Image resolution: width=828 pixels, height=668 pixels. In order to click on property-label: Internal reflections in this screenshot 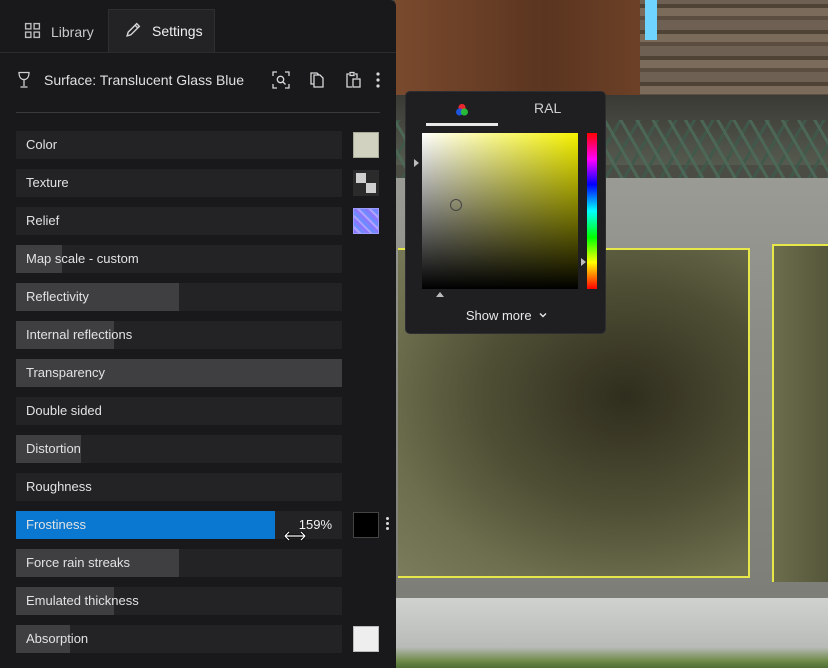, I will do `click(79, 334)`.